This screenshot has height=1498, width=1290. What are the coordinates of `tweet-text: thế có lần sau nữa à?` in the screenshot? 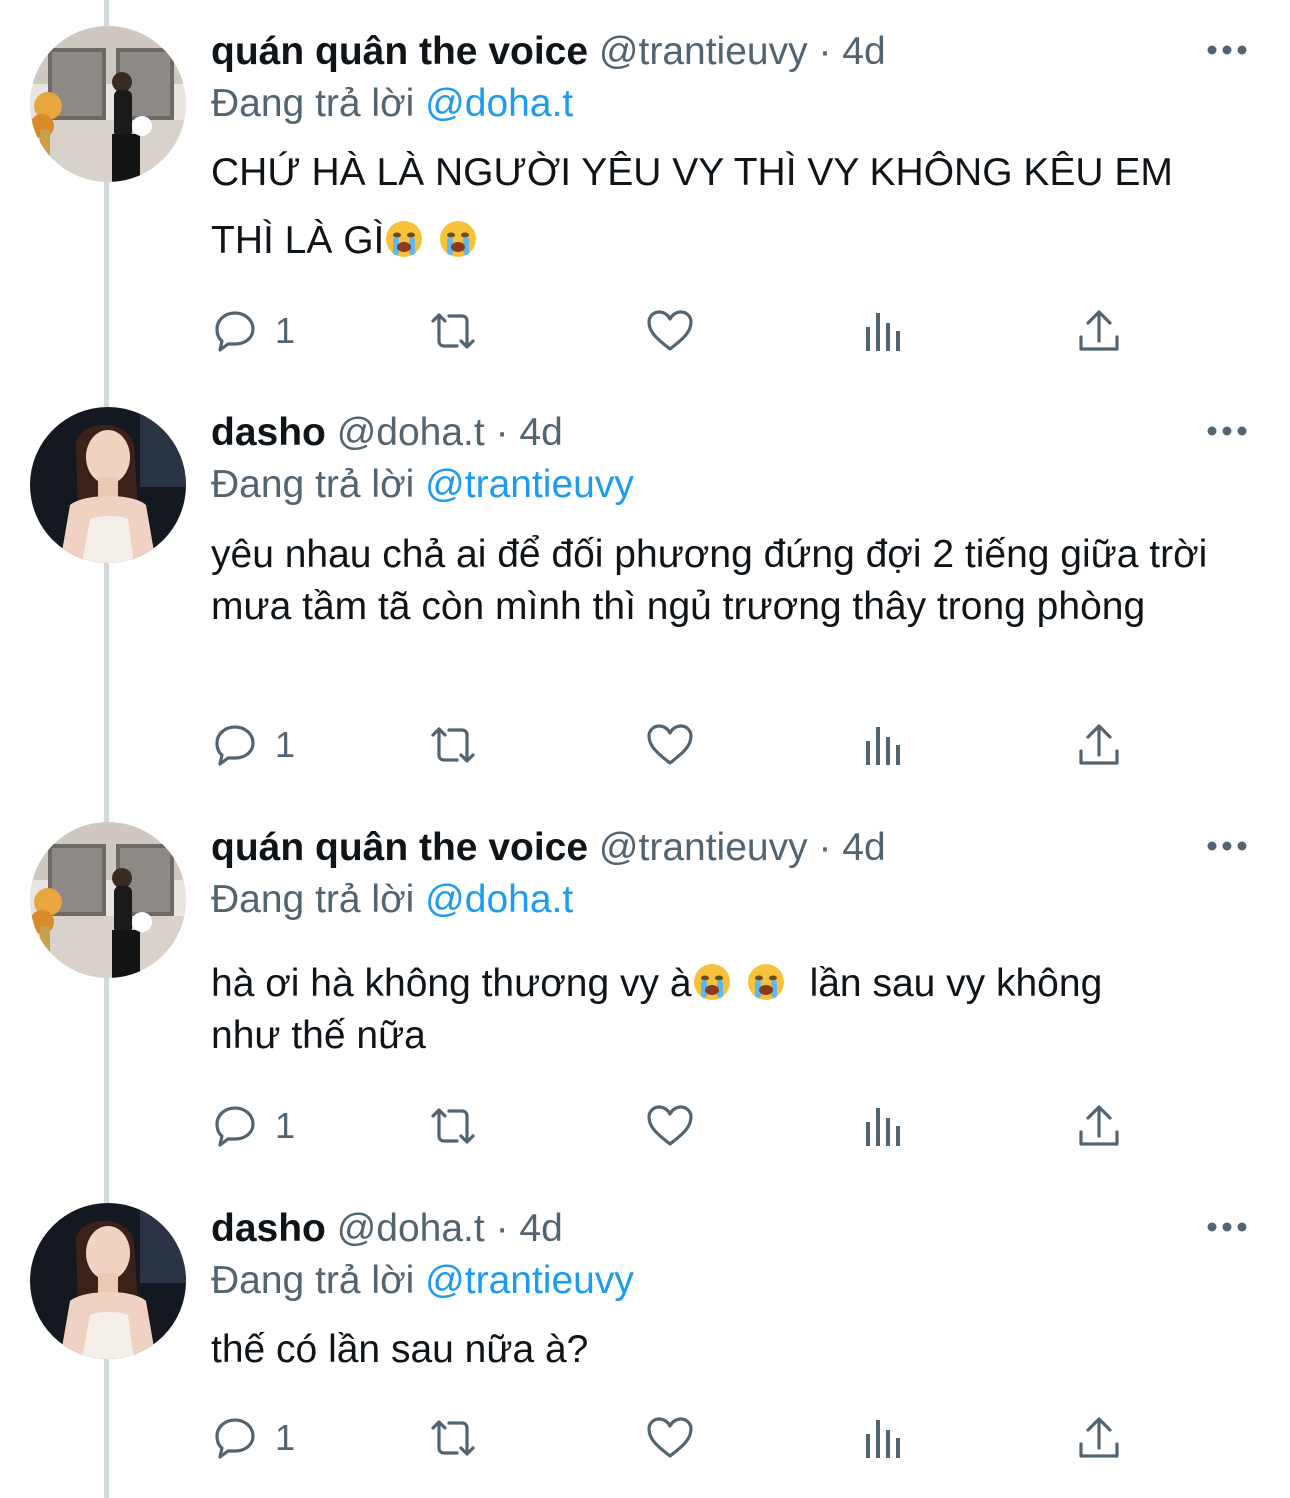 It's located at (400, 1349).